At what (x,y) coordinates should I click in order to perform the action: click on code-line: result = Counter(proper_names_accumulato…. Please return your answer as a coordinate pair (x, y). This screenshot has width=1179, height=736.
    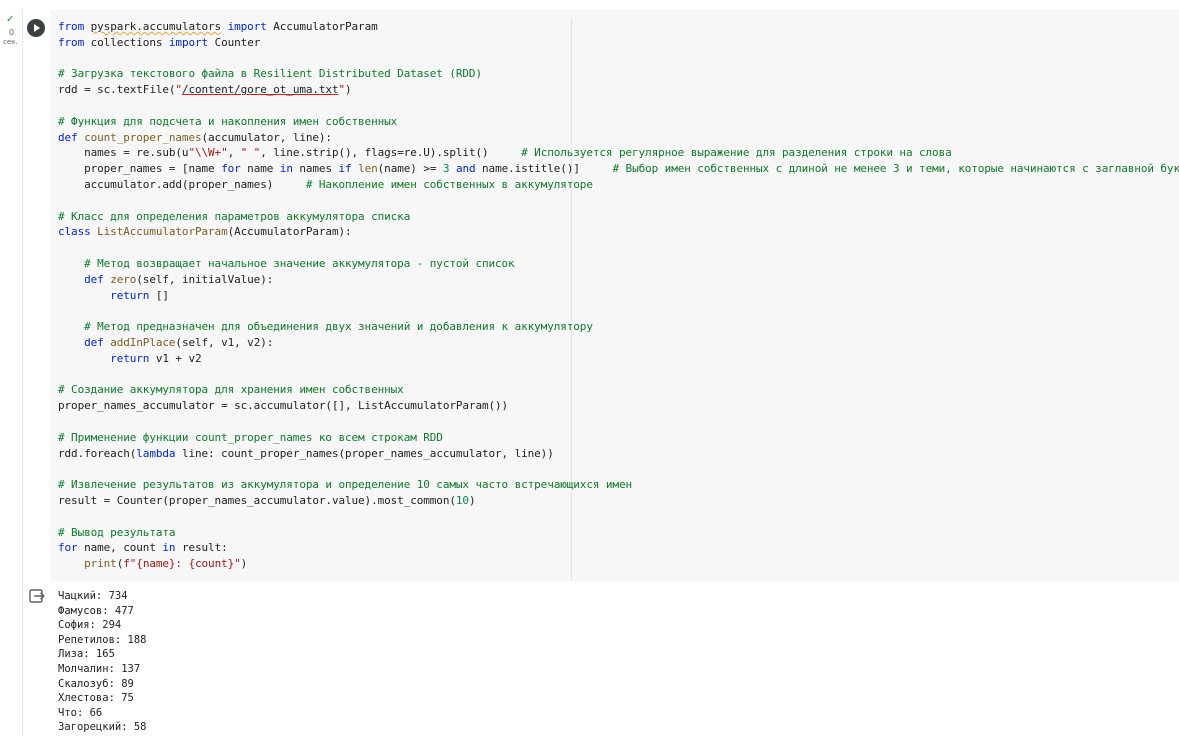
    Looking at the image, I should click on (618, 501).